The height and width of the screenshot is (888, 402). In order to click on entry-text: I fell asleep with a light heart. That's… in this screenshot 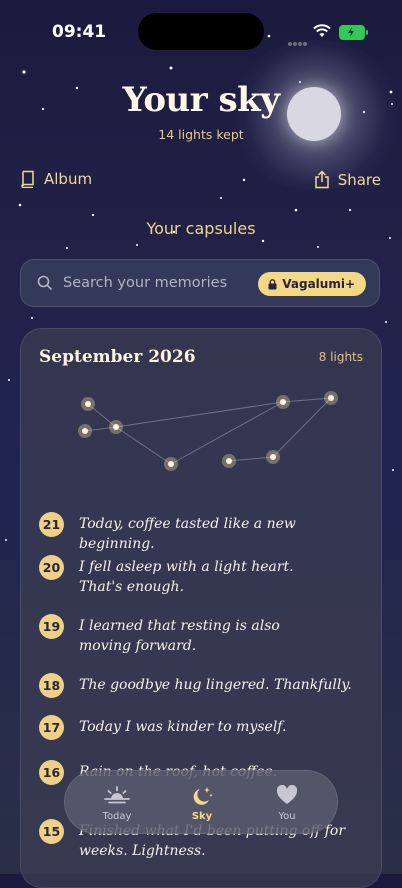, I will do `click(186, 577)`.